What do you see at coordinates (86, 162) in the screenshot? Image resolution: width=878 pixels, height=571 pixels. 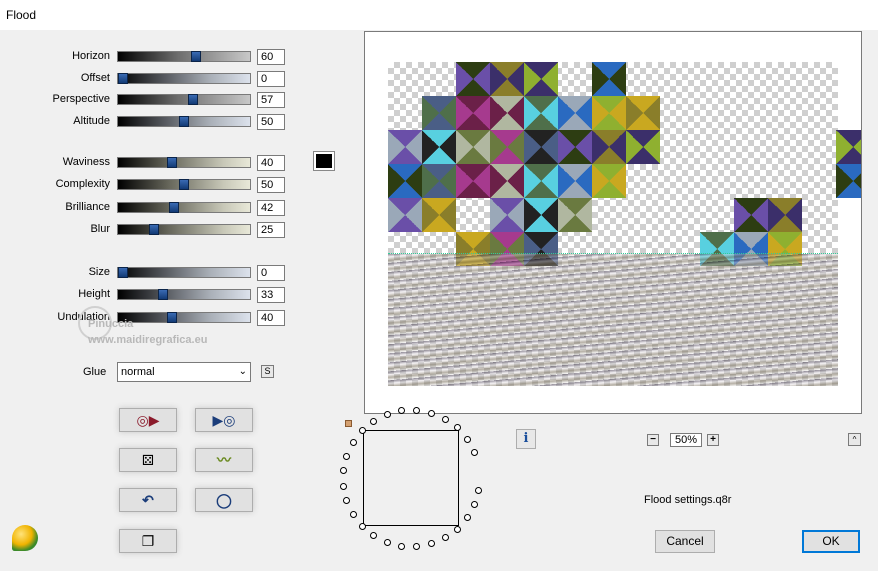 I see `param-label: Waviness` at bounding box center [86, 162].